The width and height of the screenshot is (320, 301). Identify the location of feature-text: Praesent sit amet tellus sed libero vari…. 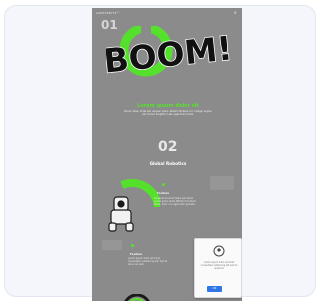
(175, 202).